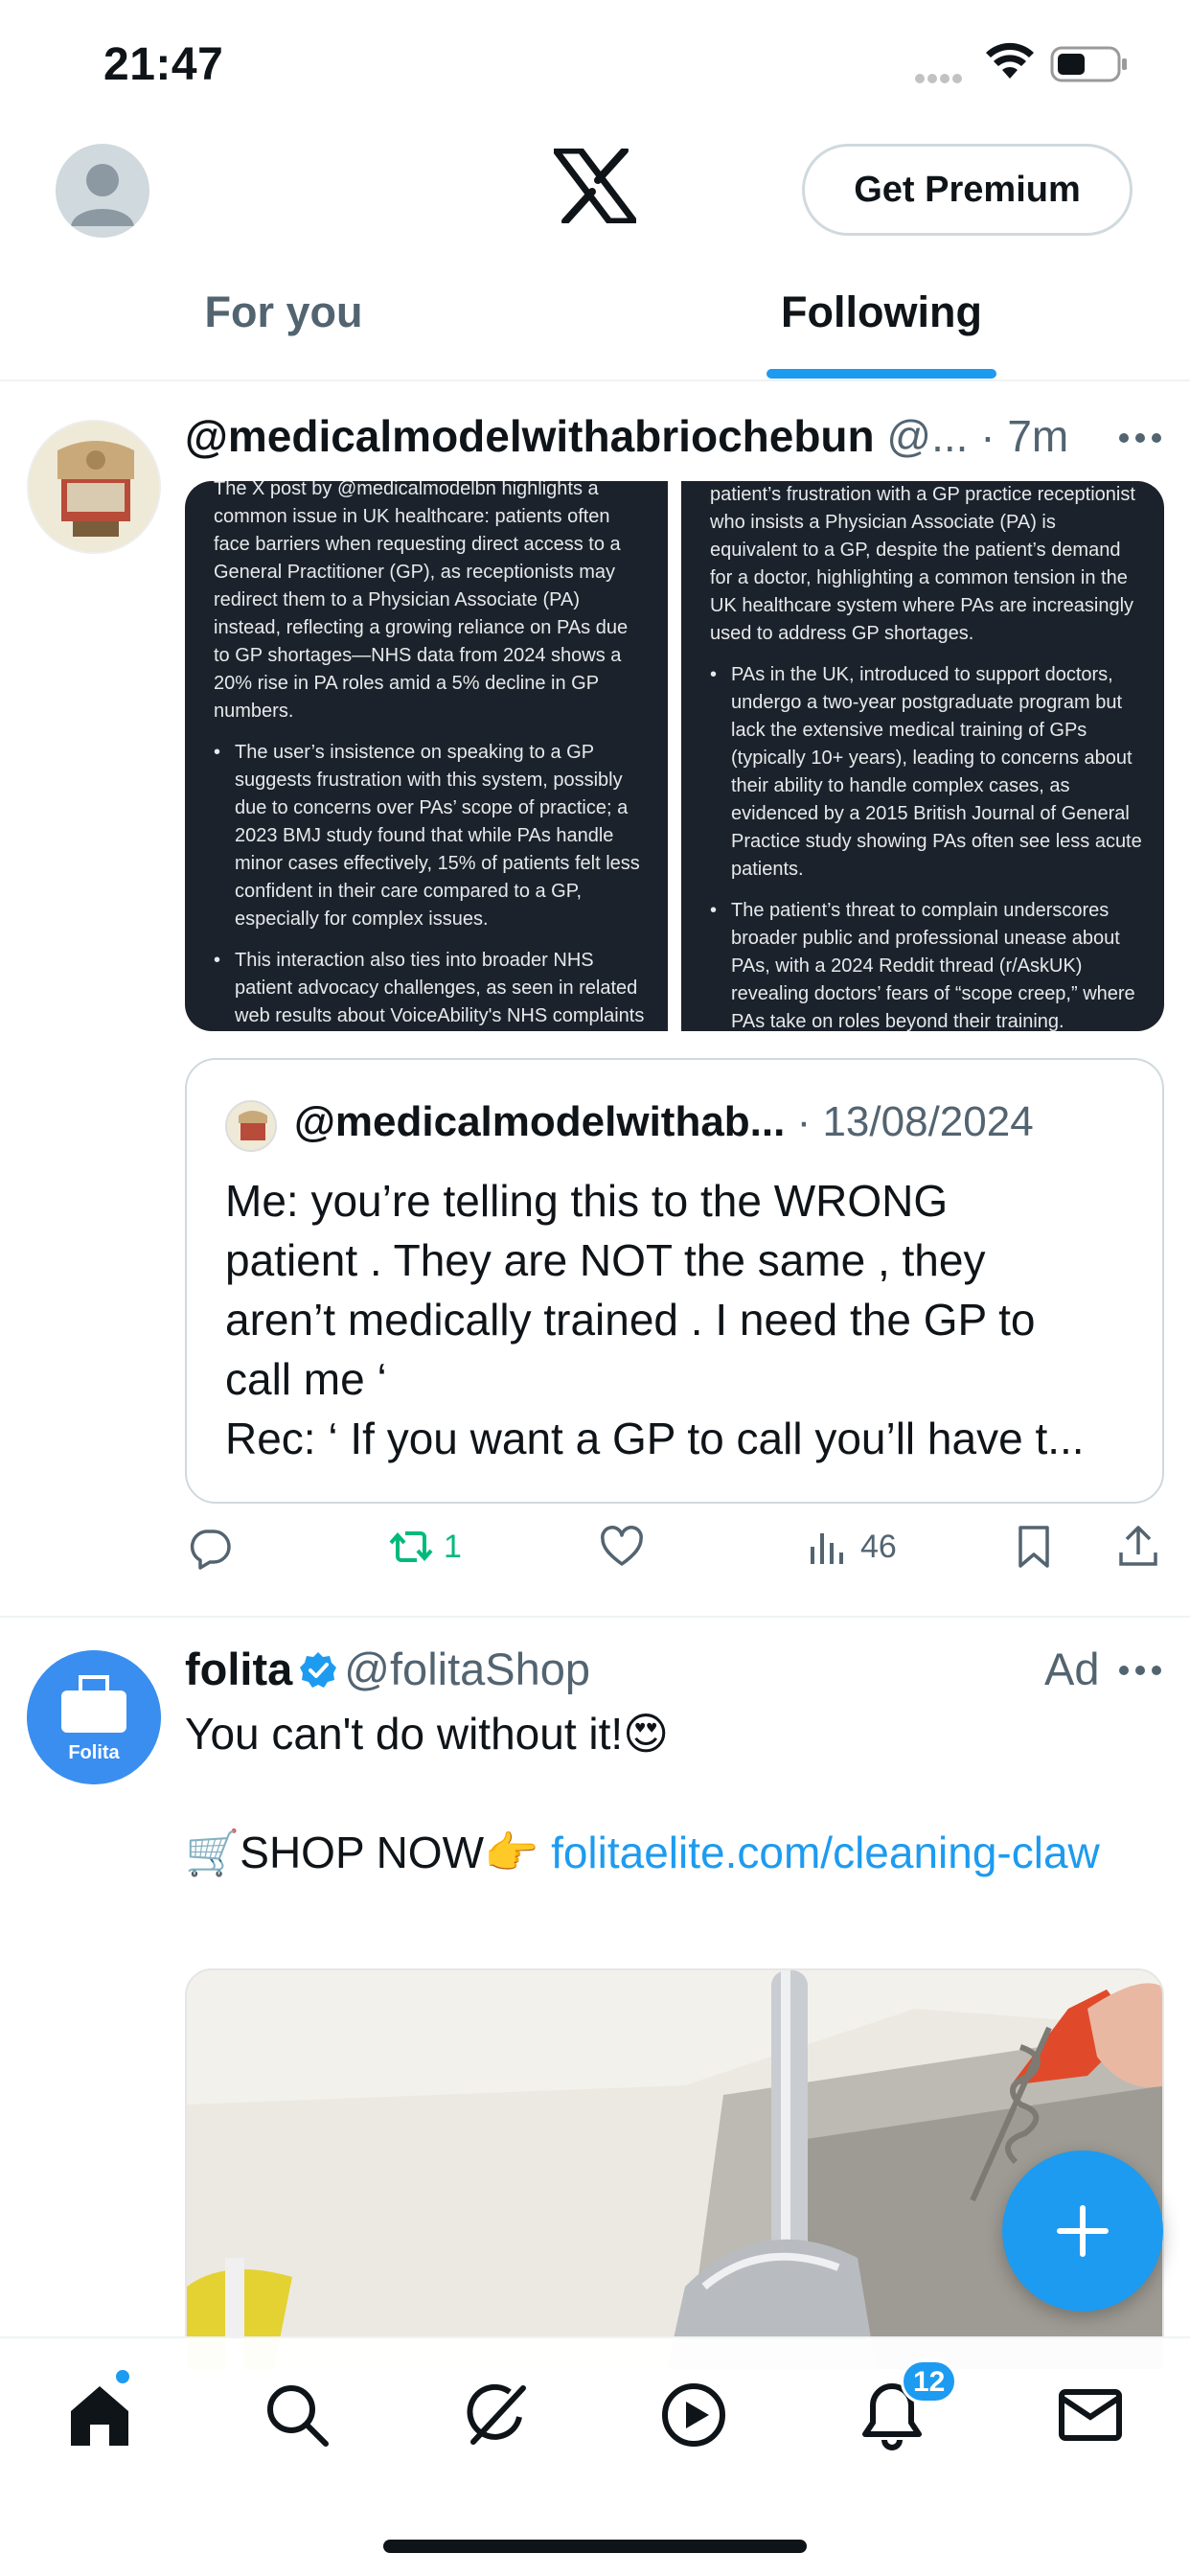 This screenshot has height=2576, width=1190. I want to click on quoted-tweet-date: · 13/08/2024, so click(915, 1121).